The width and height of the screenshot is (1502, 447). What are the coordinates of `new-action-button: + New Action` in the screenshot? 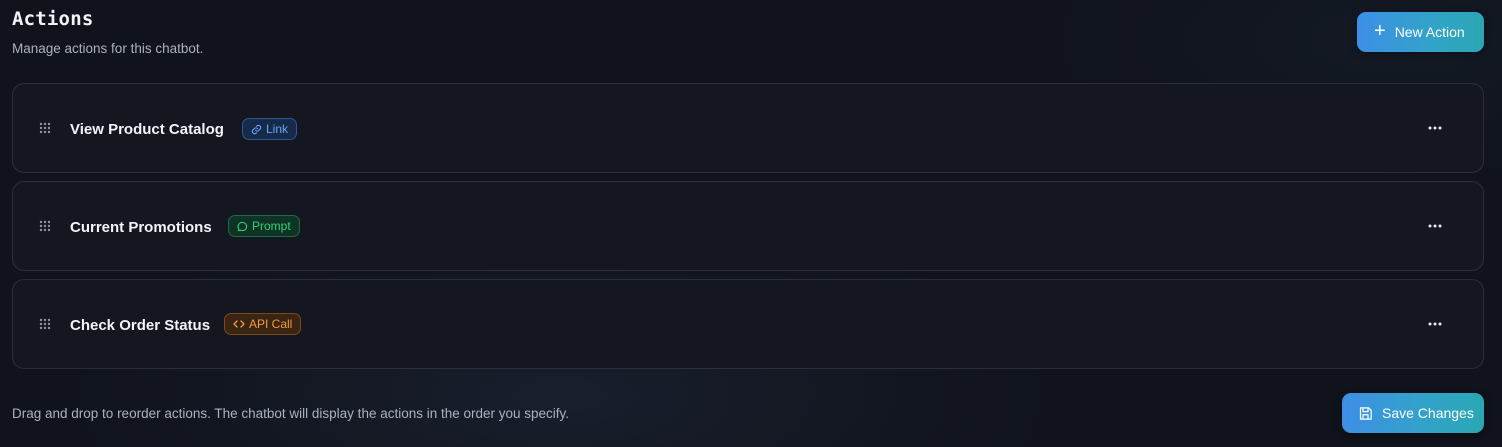 It's located at (1420, 32).